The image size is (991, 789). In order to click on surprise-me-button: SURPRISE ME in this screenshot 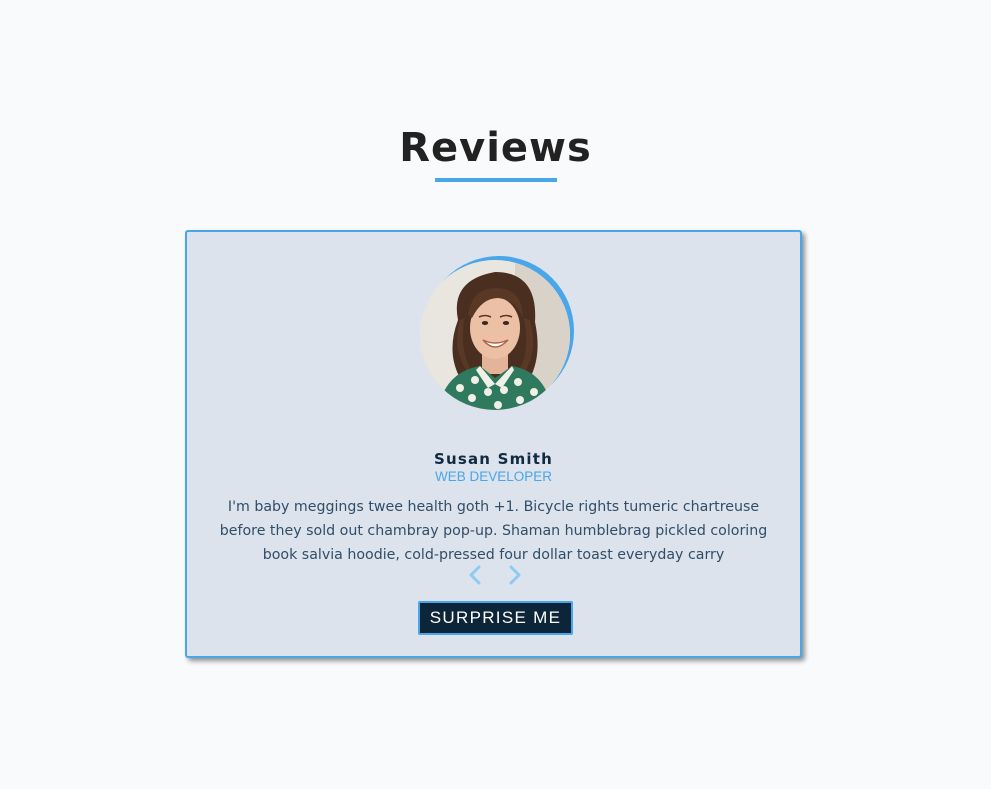, I will do `click(495, 618)`.